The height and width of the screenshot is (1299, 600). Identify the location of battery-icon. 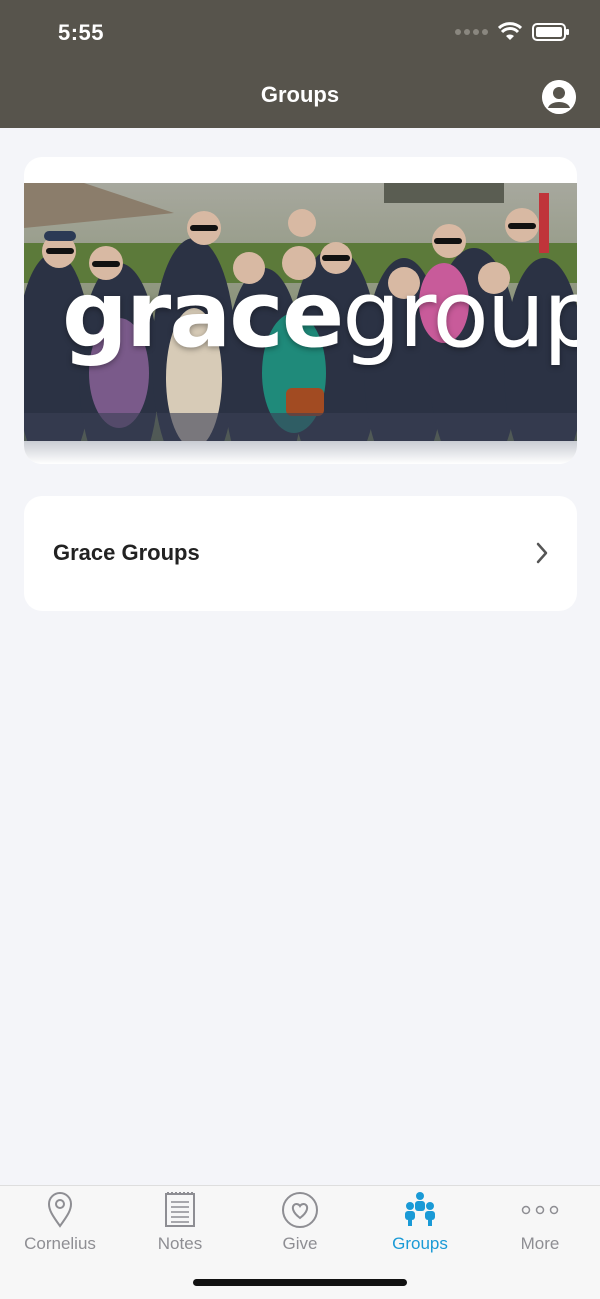
(550, 32).